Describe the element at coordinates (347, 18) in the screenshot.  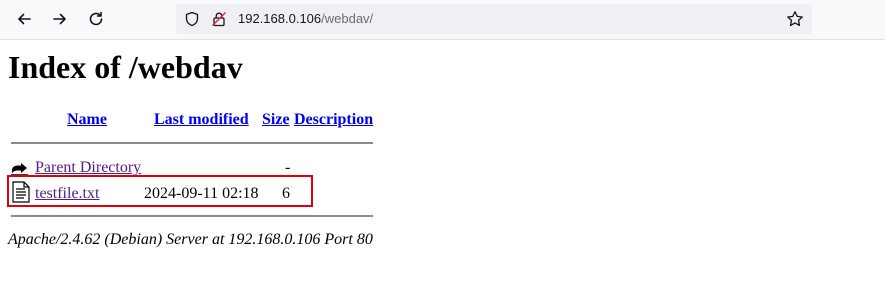
I see `url-path: /webdav/` at that location.